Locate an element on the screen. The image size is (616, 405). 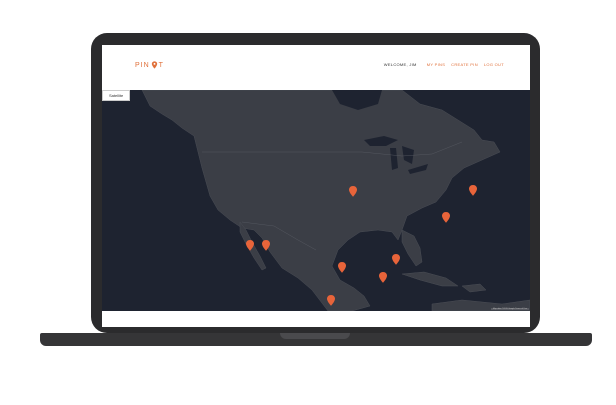
map-attribution: Map data ©2019 Google Terms of Use is located at coordinates (509, 309).